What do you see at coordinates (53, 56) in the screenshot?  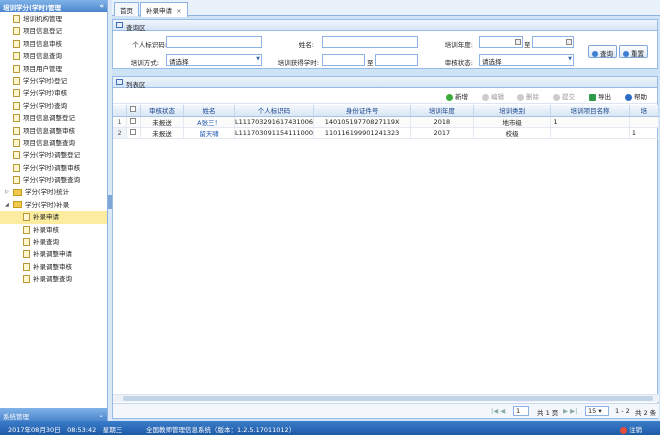 I see `sidebar-item-3: 项目信息查询` at bounding box center [53, 56].